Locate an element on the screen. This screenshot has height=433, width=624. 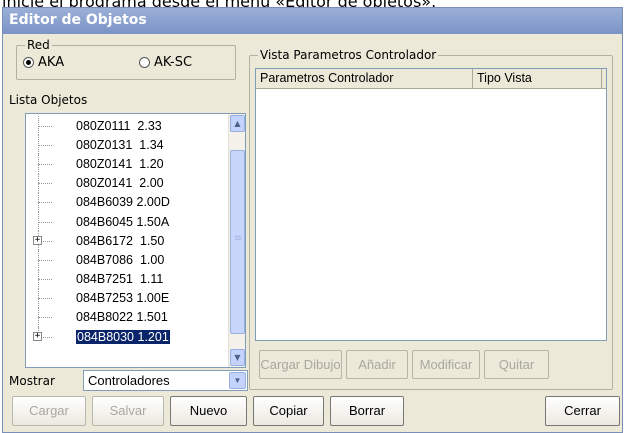
radio-aka-dot is located at coordinates (28, 62).